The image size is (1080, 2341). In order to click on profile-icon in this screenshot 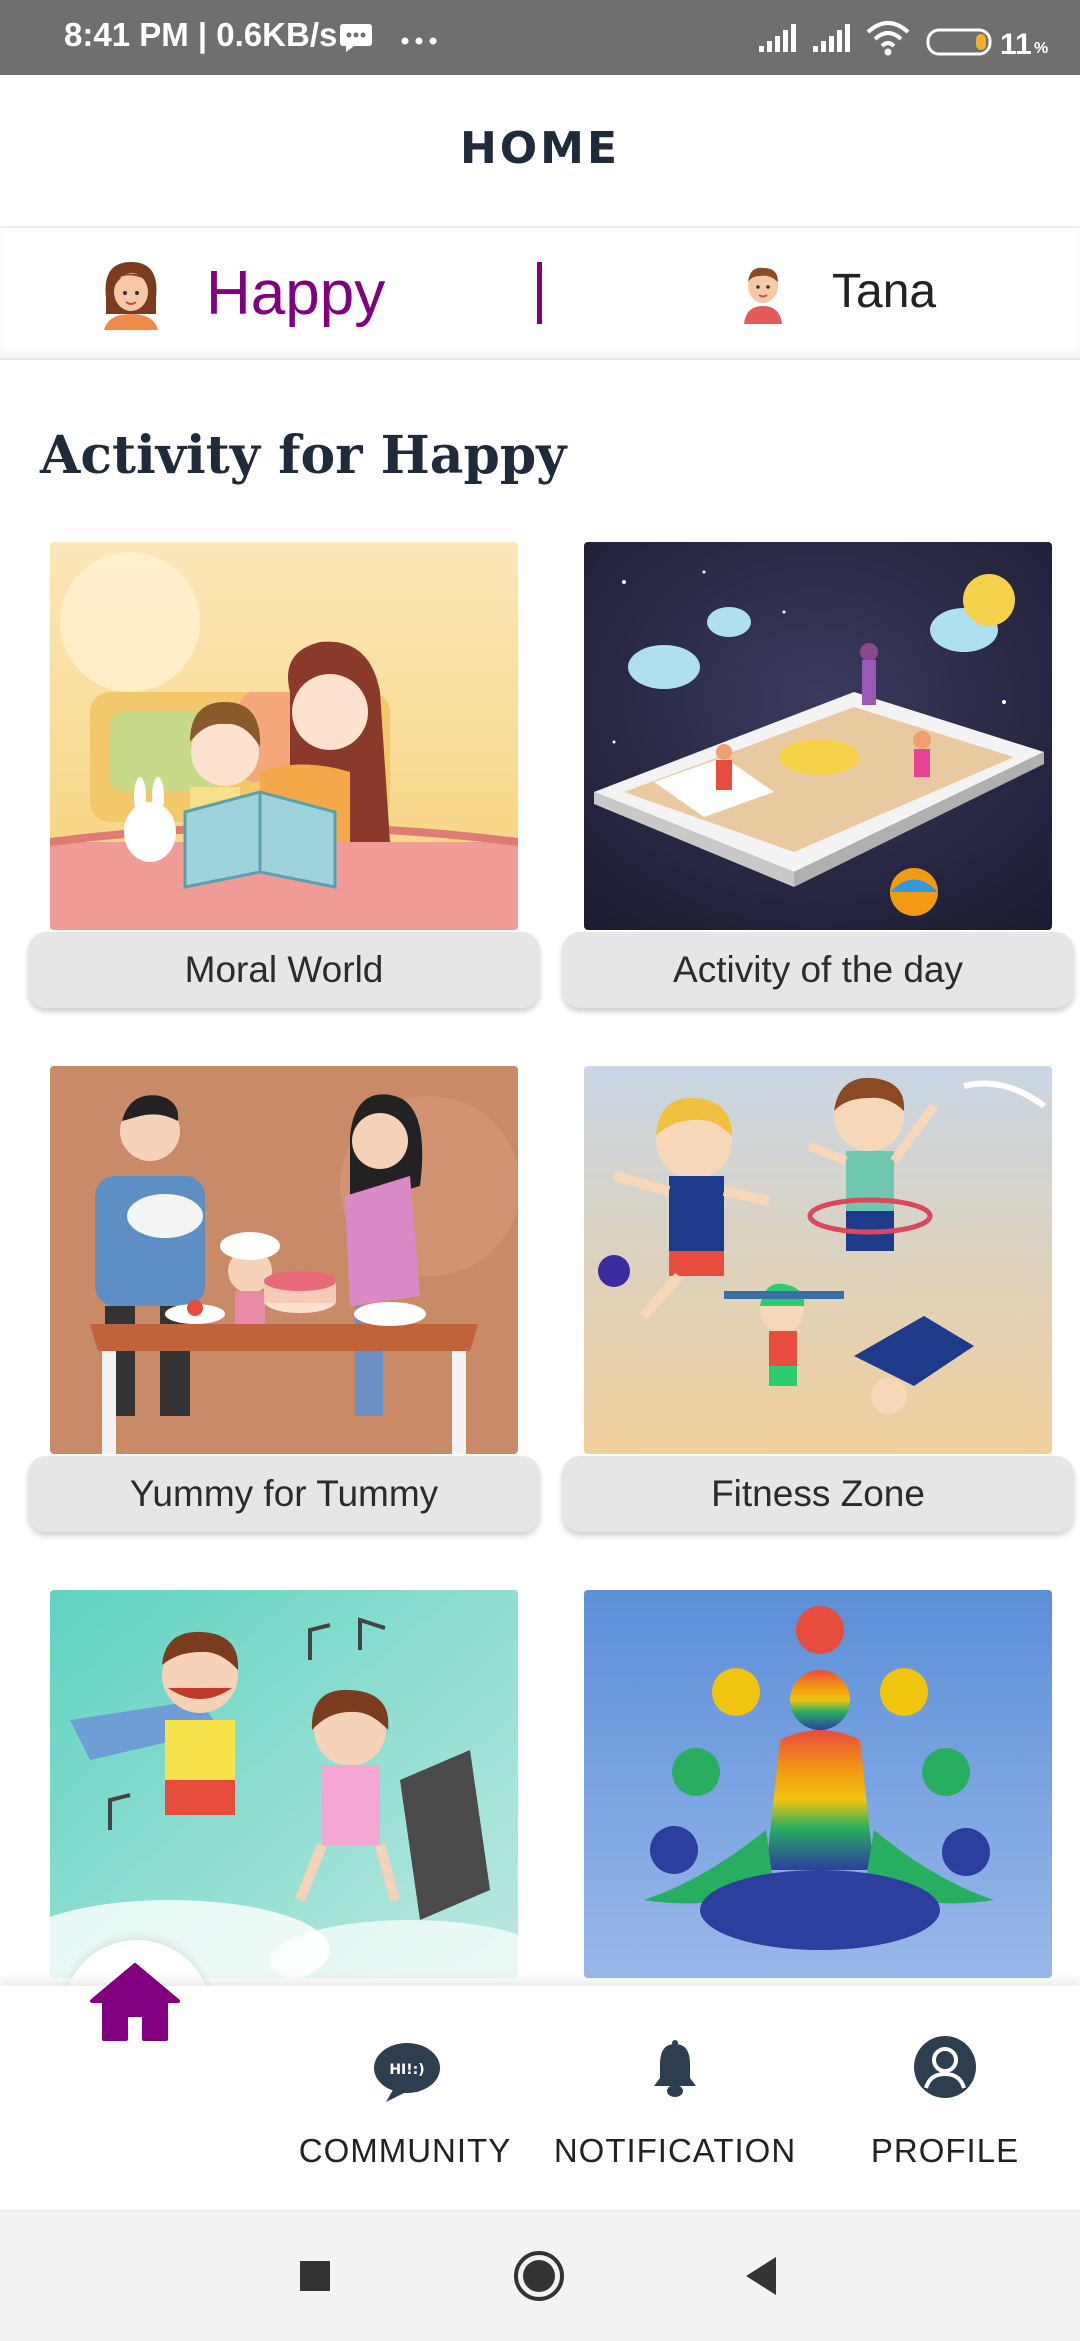, I will do `click(945, 2067)`.